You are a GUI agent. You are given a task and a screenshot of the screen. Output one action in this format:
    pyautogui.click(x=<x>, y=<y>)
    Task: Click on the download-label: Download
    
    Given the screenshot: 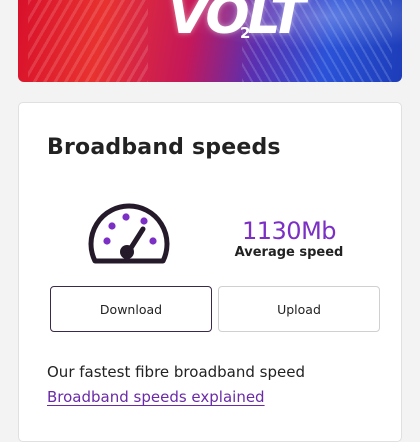 What is the action you would take?
    pyautogui.click(x=131, y=309)
    